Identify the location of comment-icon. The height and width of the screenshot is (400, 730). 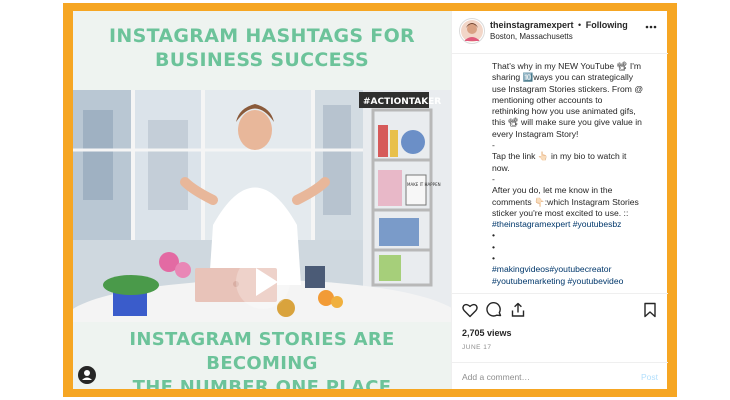
(494, 309).